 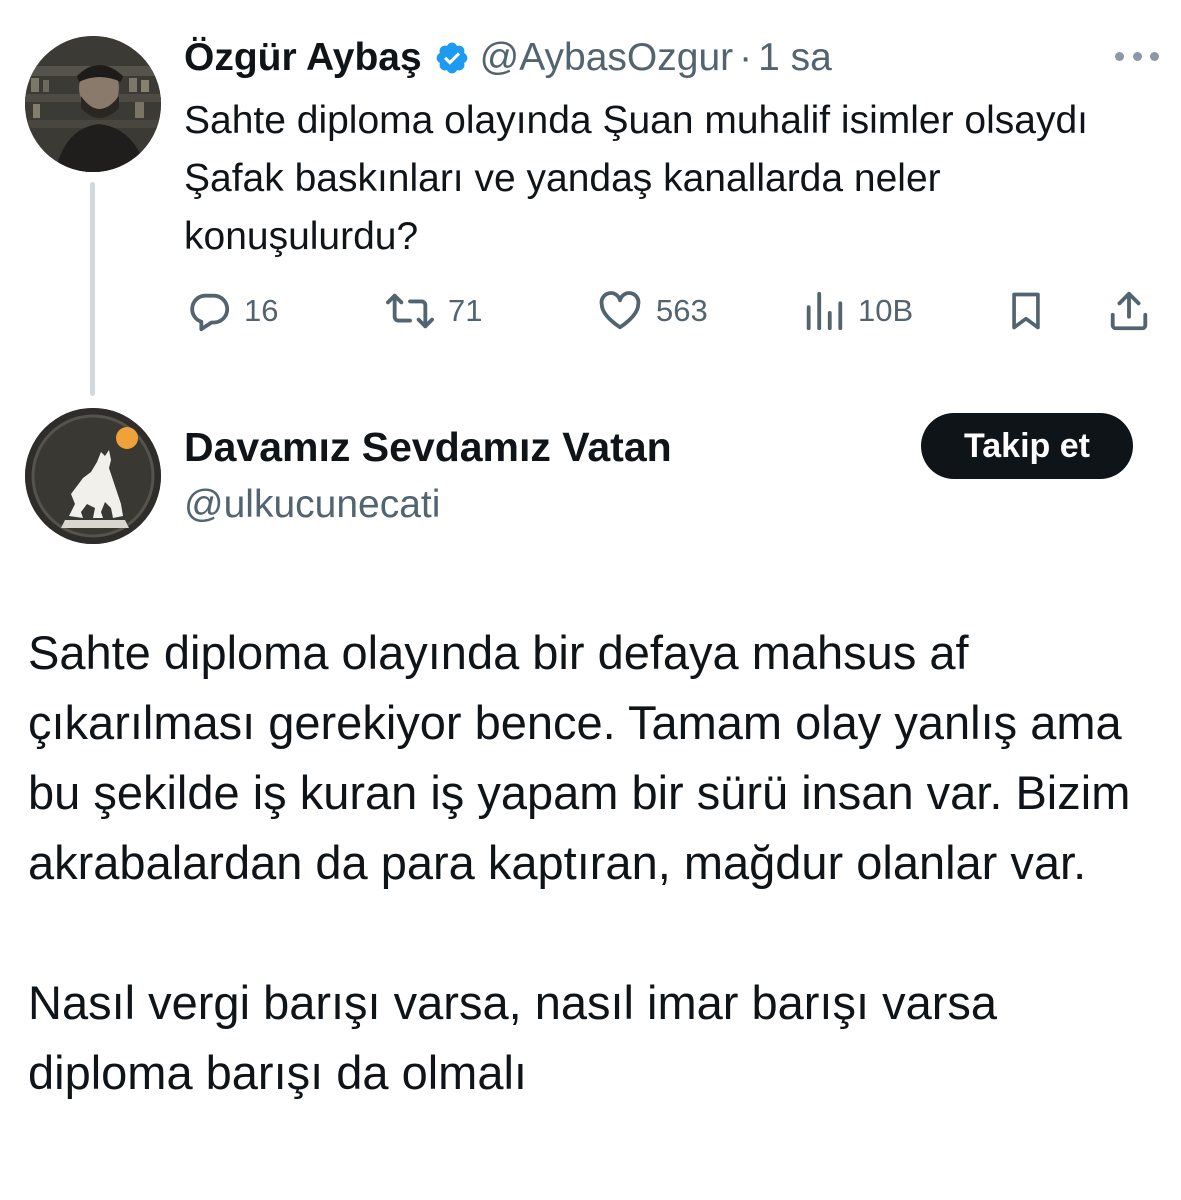 I want to click on views-button: 10B, so click(x=857, y=311).